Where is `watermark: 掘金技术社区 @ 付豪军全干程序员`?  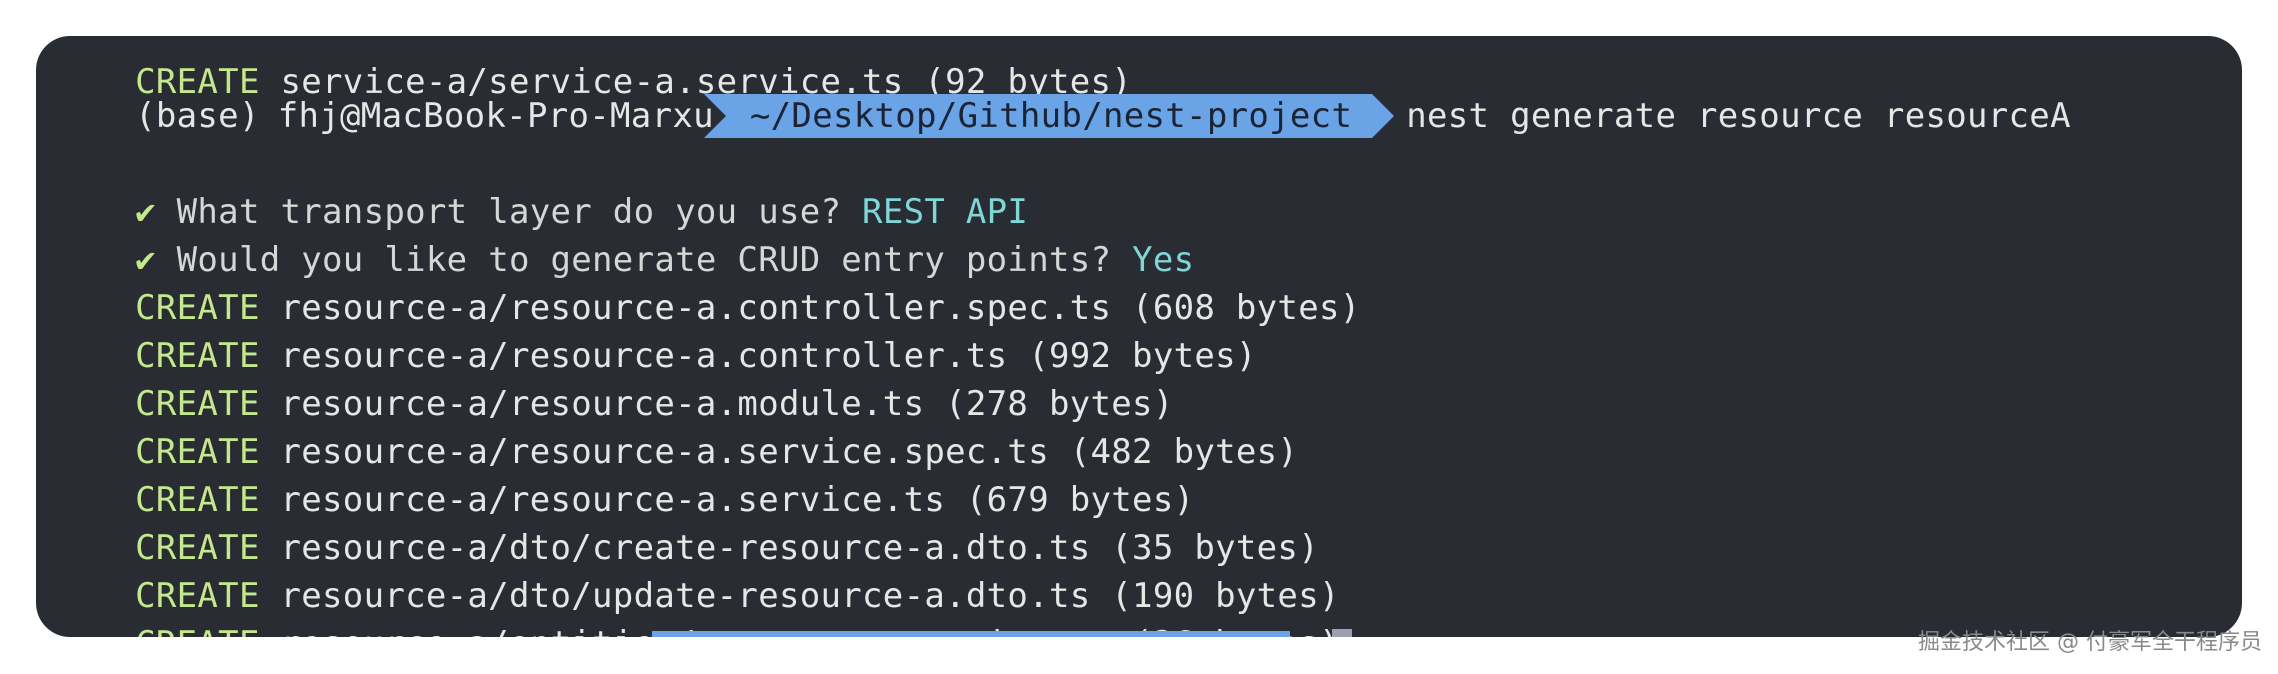
watermark: 掘金技术社区 @ 付豪军全干程序员 is located at coordinates (2090, 642).